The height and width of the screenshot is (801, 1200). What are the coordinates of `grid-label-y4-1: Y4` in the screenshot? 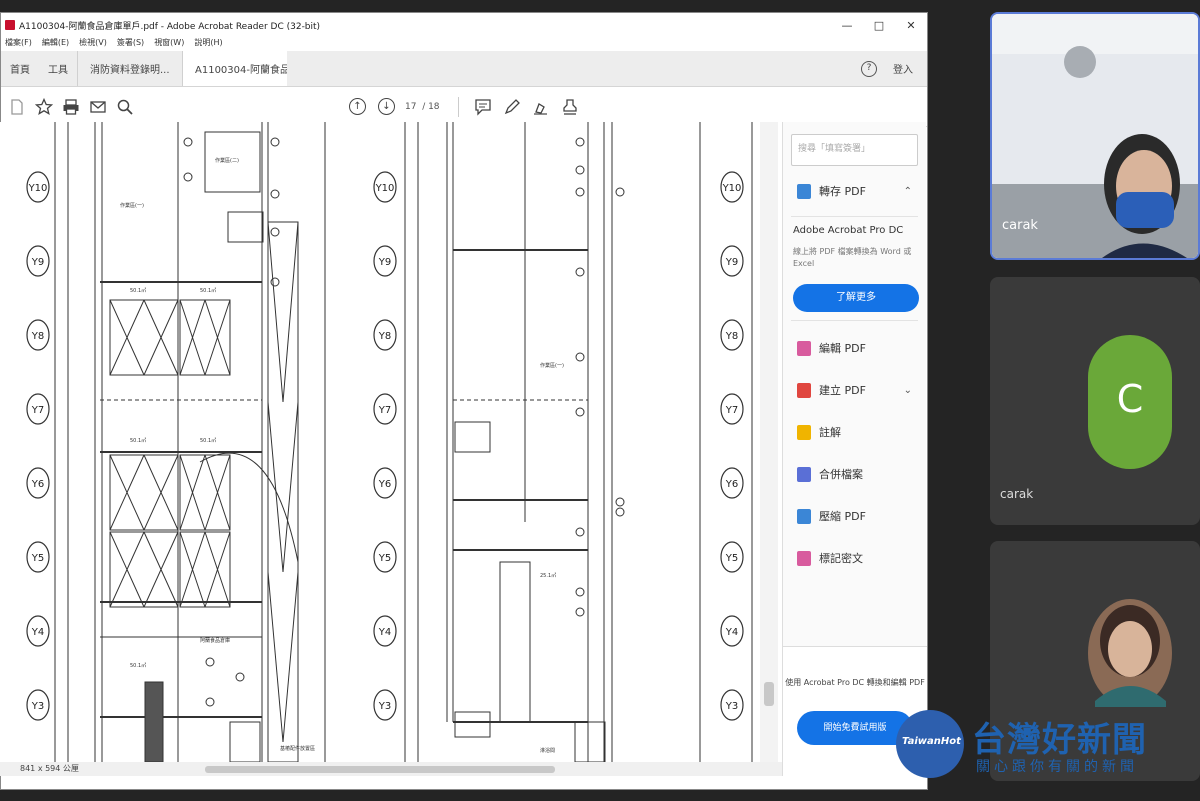 It's located at (385, 631).